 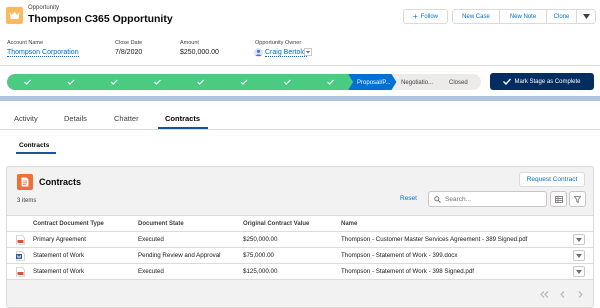 I want to click on column-header-name: Name, so click(x=349, y=224).